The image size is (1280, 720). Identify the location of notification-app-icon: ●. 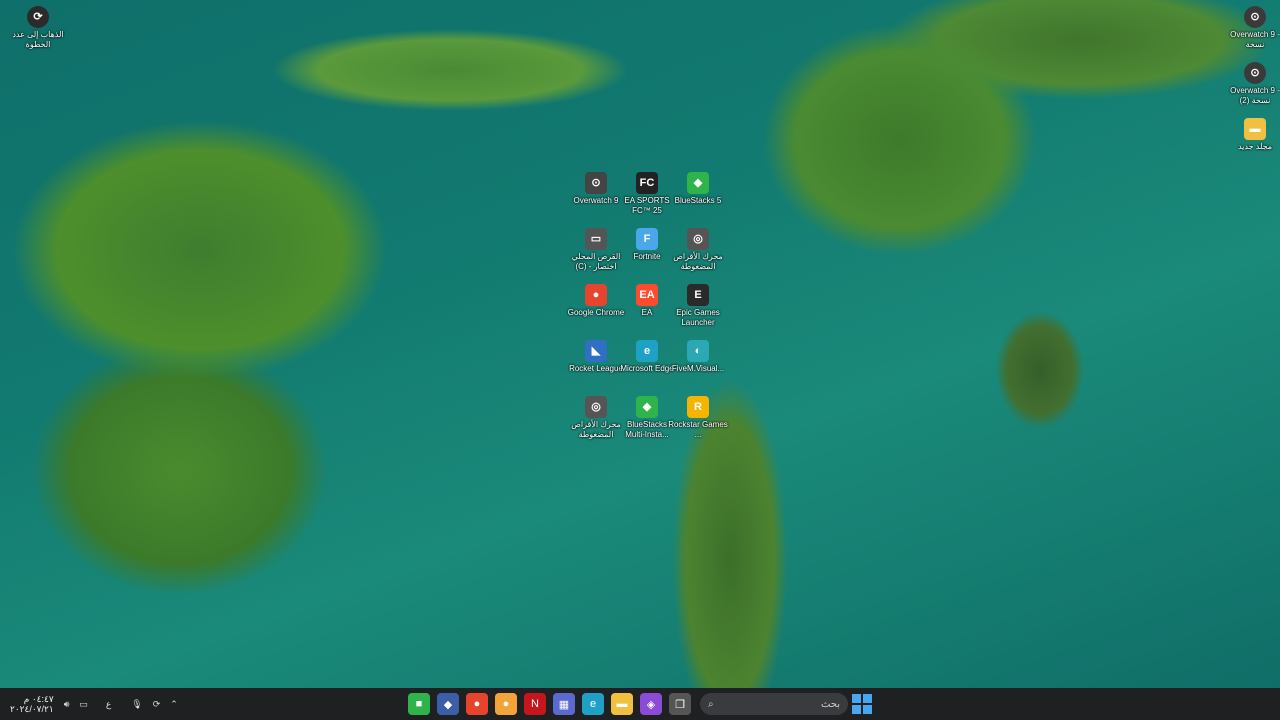
(506, 704).